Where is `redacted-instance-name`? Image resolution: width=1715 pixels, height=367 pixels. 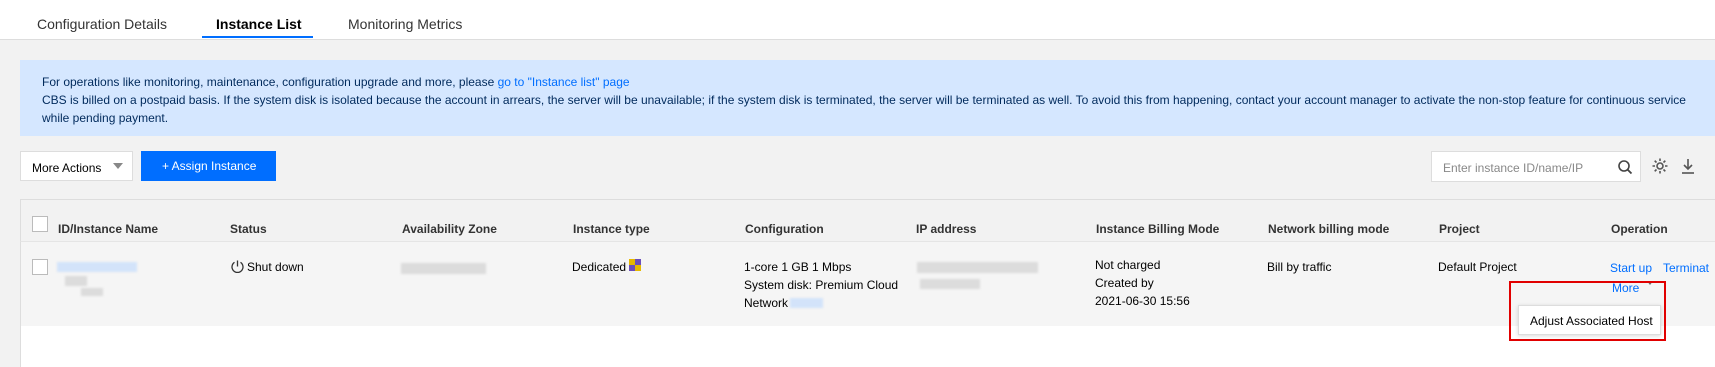
redacted-instance-name is located at coordinates (76, 281).